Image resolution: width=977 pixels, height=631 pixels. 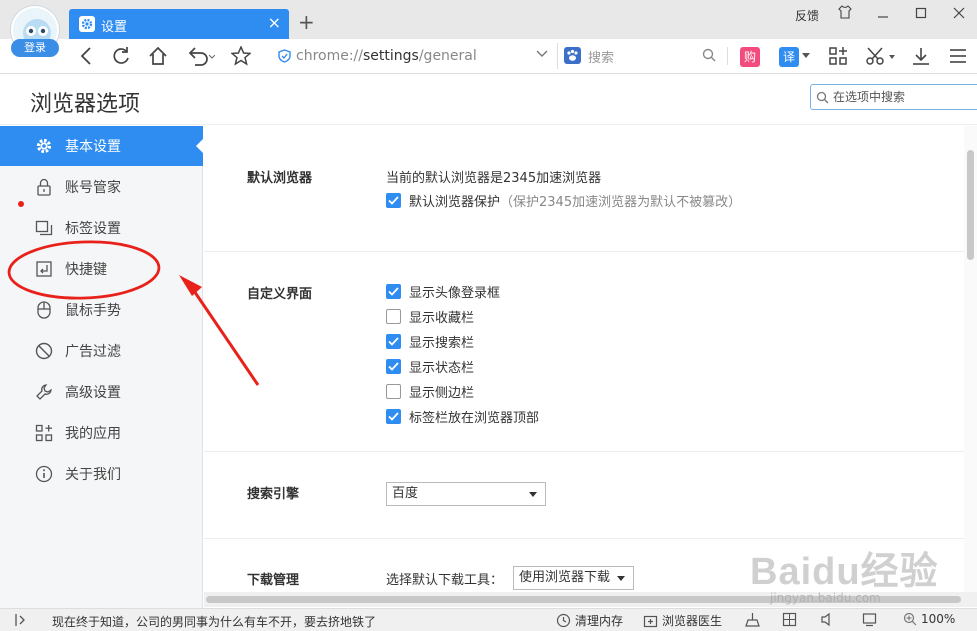 I want to click on grid-icon, so click(x=789, y=621).